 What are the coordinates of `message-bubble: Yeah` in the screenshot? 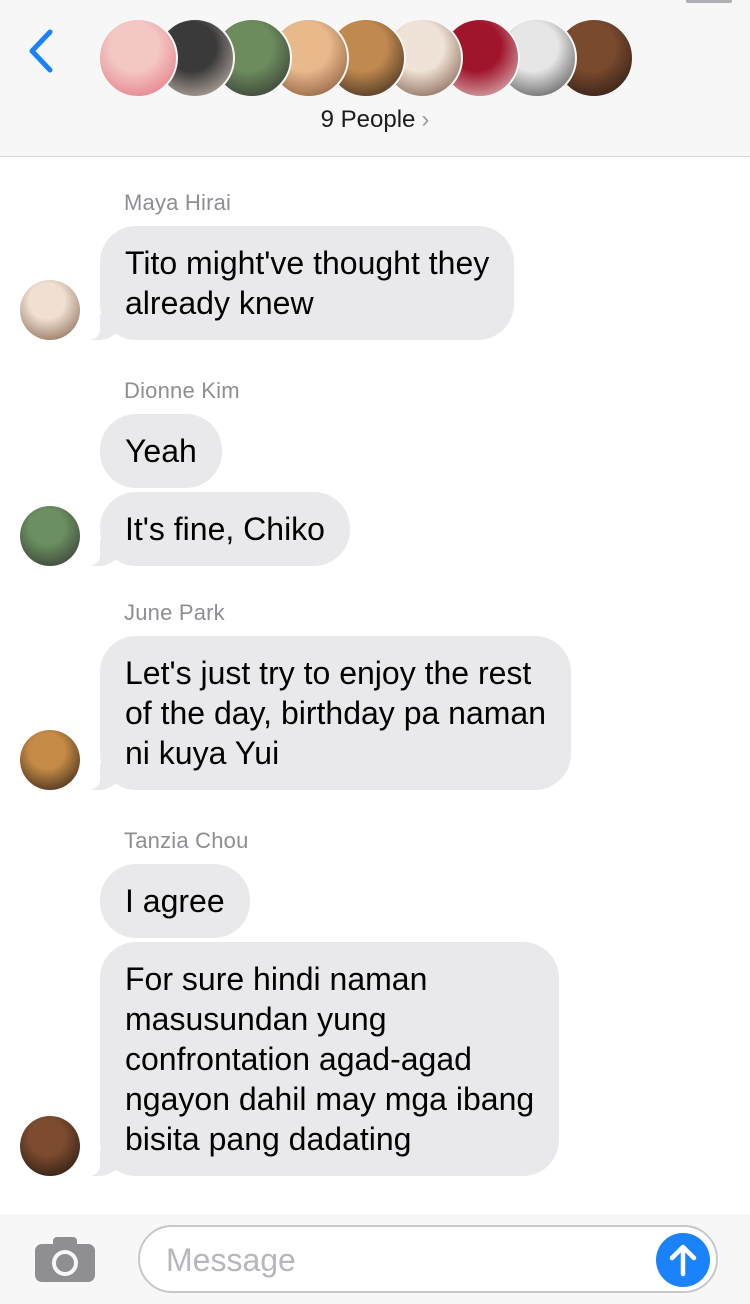 It's located at (161, 451).